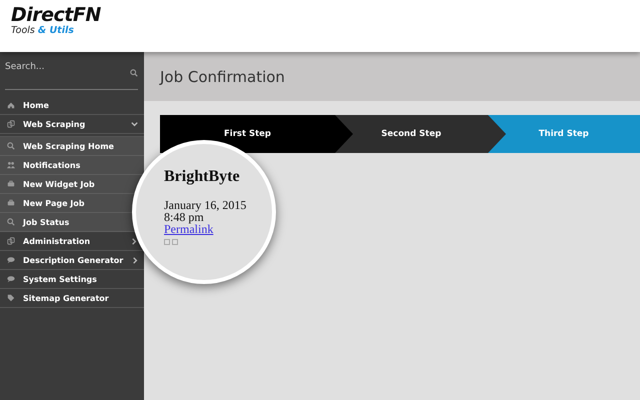  Describe the element at coordinates (189, 229) in the screenshot. I see `permalink-link: Permalink` at that location.